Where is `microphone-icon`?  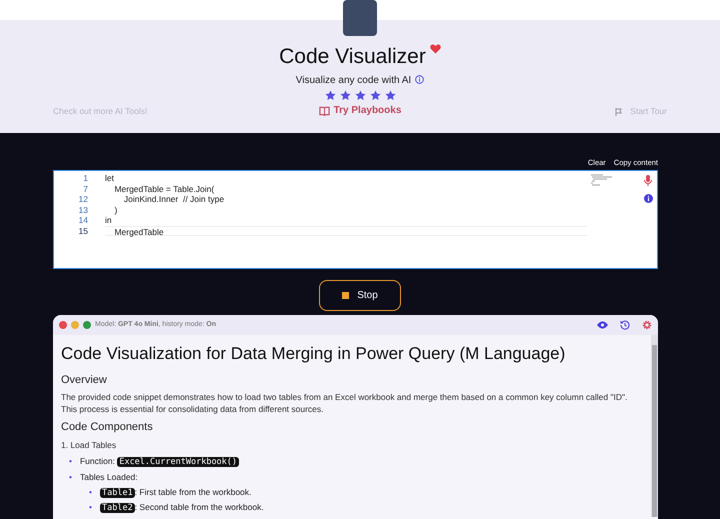 microphone-icon is located at coordinates (648, 180).